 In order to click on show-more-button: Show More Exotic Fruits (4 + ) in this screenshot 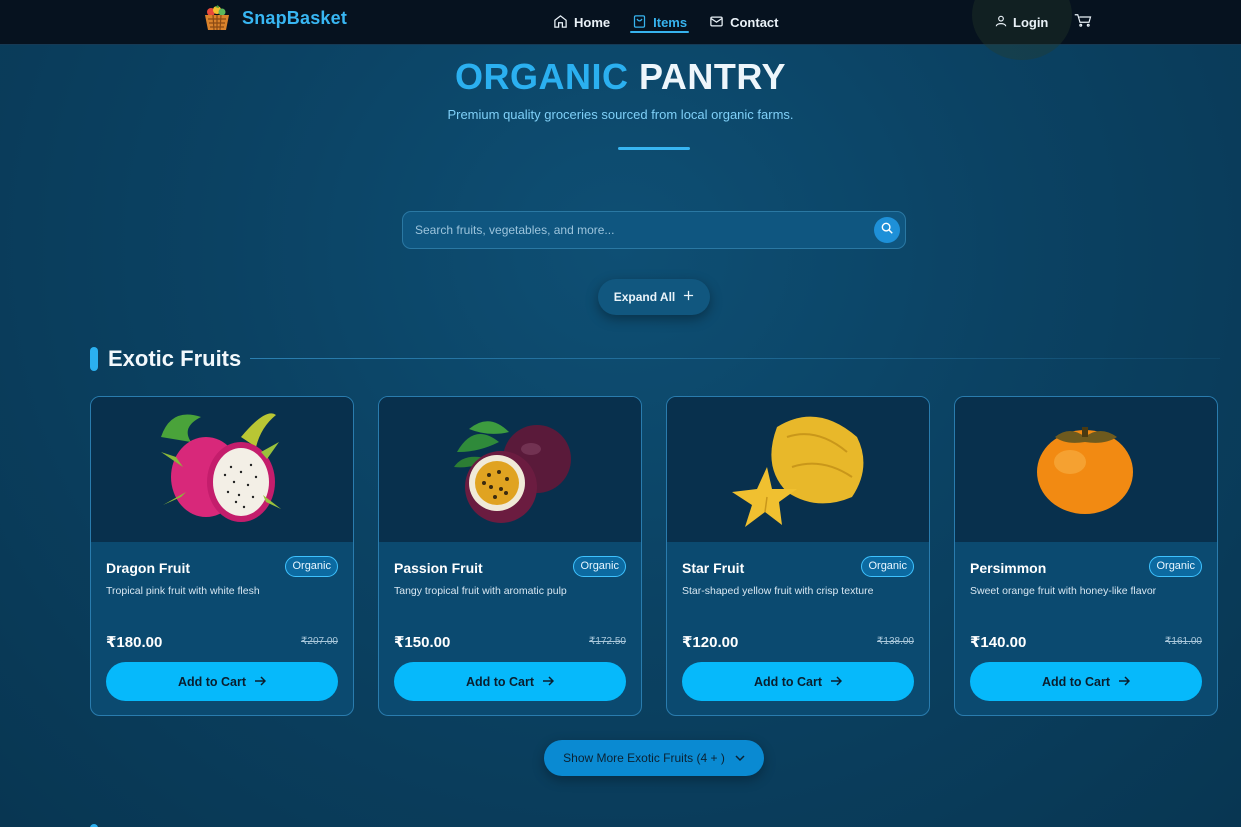, I will do `click(654, 758)`.